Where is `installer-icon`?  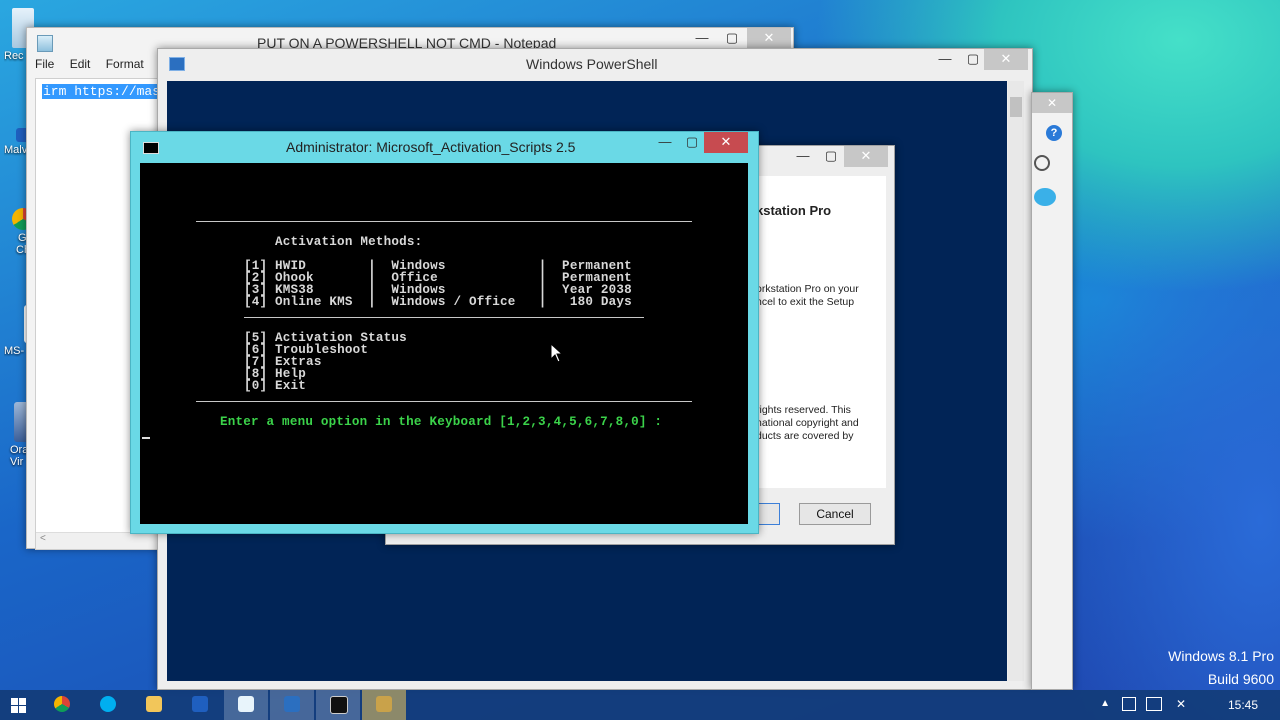
installer-icon is located at coordinates (384, 704).